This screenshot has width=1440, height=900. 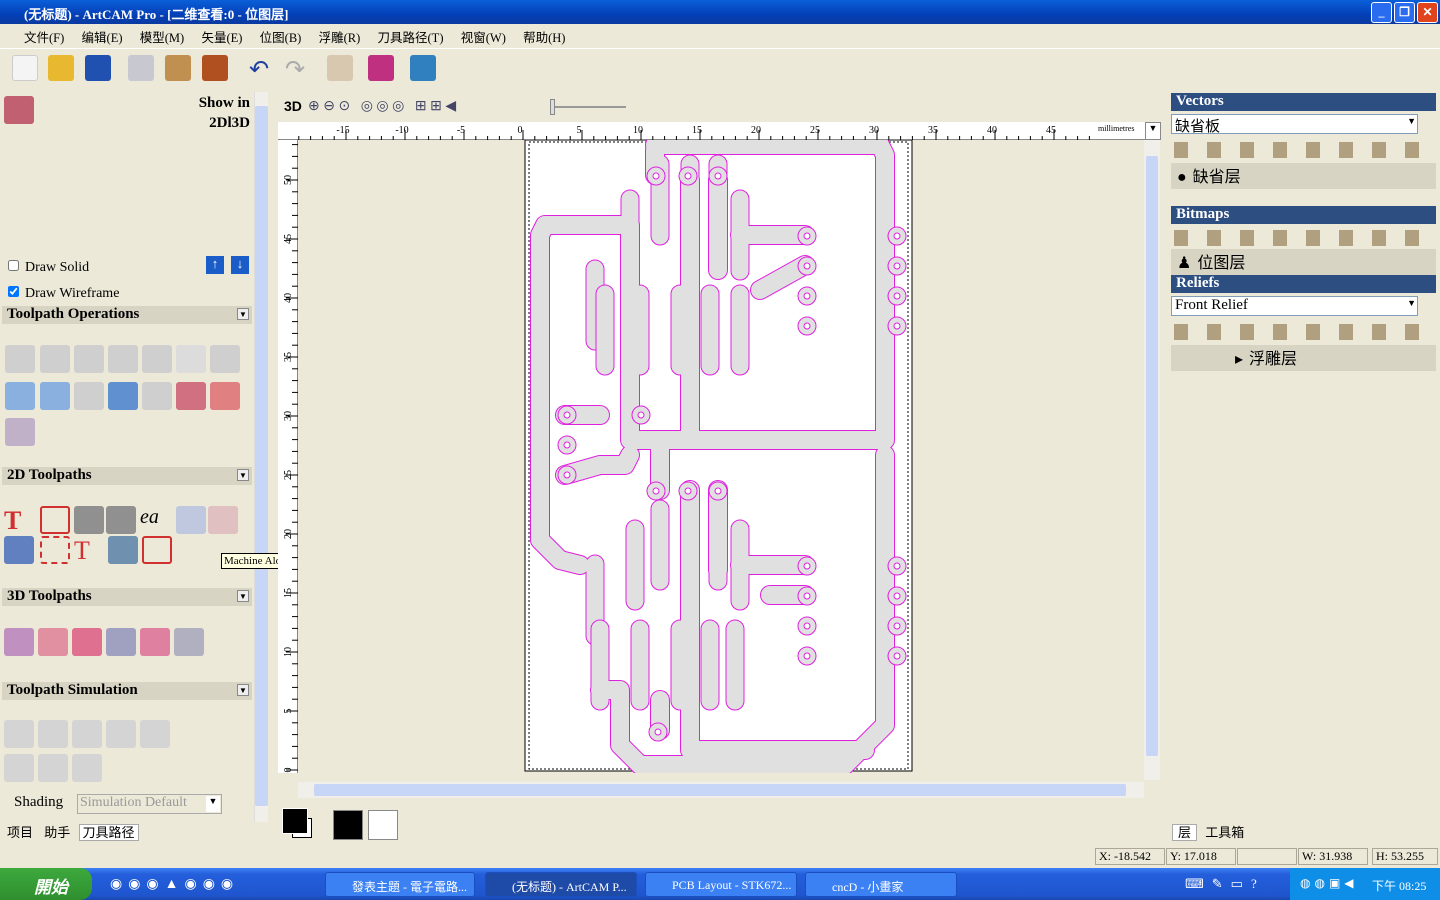 I want to click on drill-icon, so click(x=89, y=520).